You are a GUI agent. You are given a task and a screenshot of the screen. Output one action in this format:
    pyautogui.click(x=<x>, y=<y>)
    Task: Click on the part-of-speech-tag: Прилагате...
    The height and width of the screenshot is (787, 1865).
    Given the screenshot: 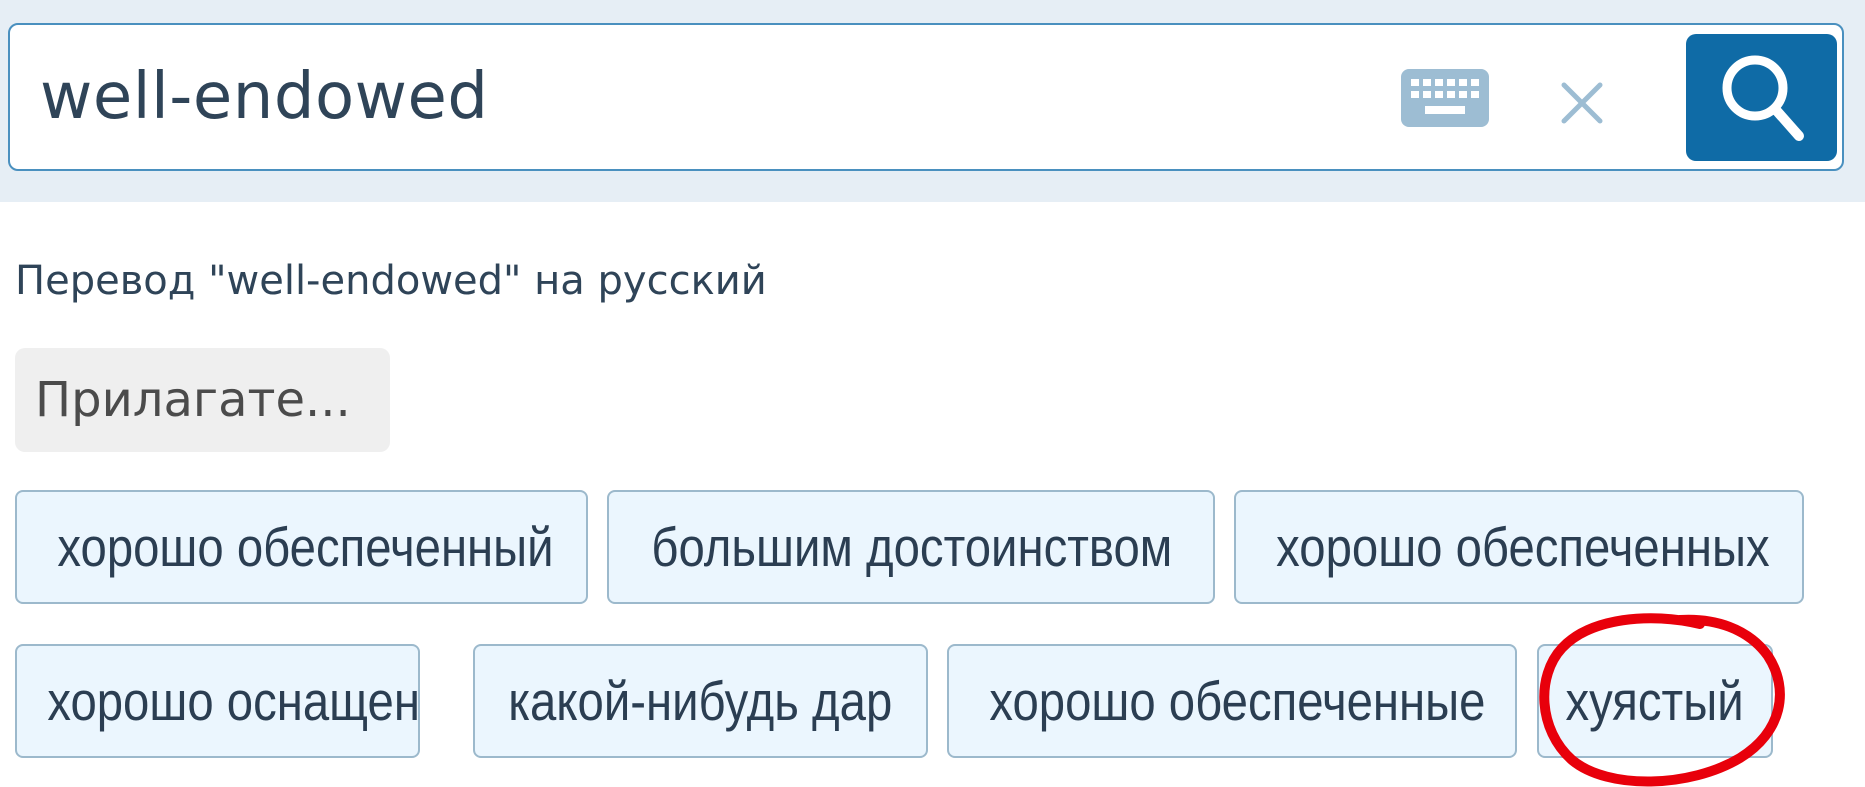 What is the action you would take?
    pyautogui.click(x=202, y=400)
    